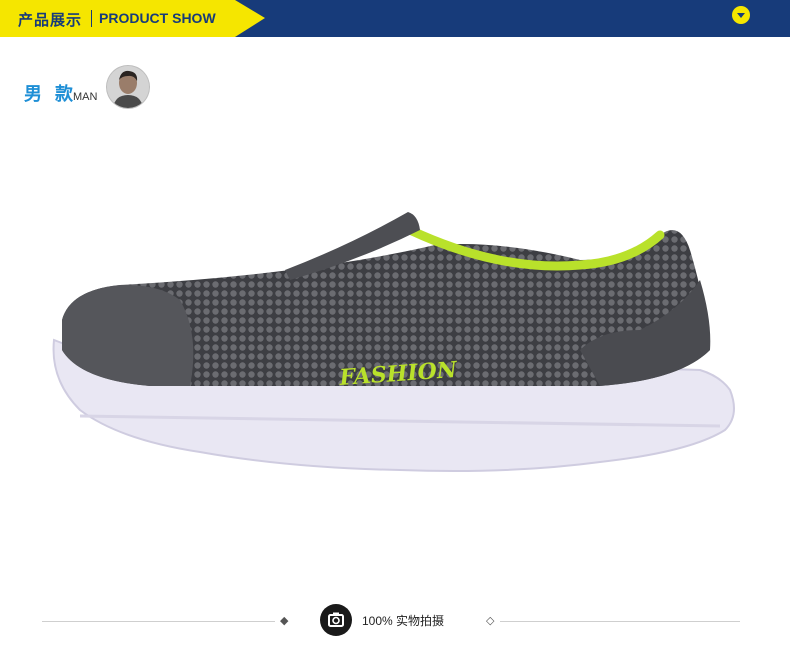 This screenshot has width=790, height=656. What do you see at coordinates (51, 94) in the screenshot?
I see `section-label-cn: 男 款` at bounding box center [51, 94].